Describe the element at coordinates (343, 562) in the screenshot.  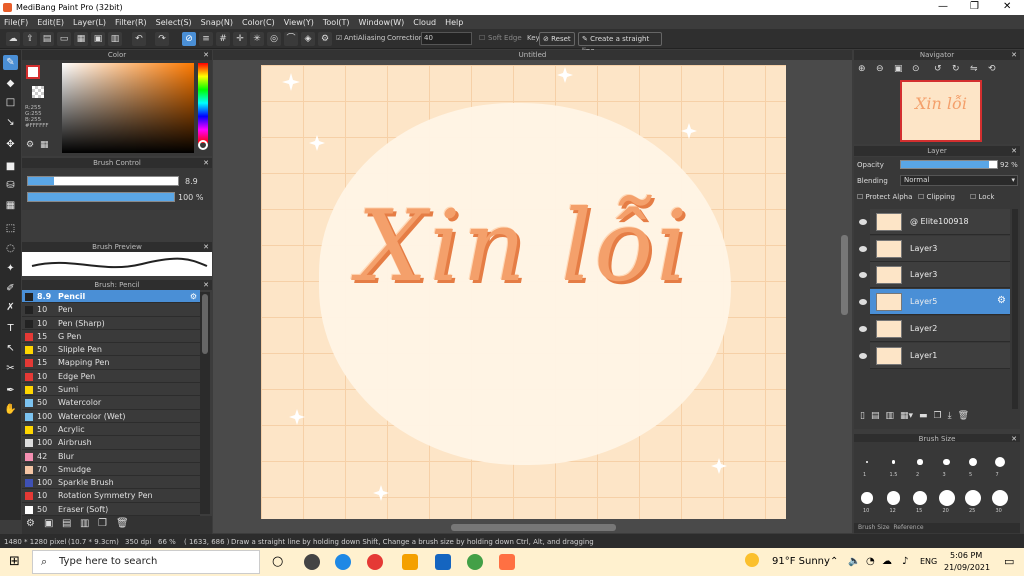
I see `edge-browser-icon` at that location.